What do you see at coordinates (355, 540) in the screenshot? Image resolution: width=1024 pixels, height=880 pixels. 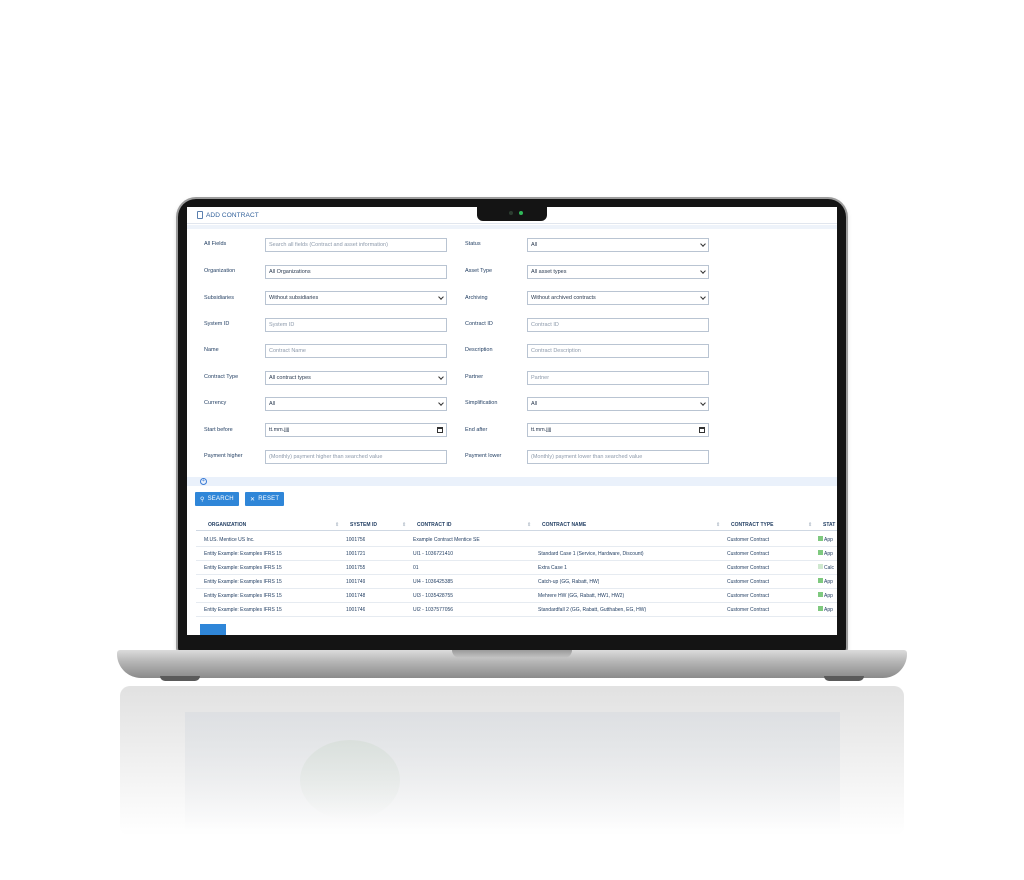 I see `cell-system-id: 1001756` at bounding box center [355, 540].